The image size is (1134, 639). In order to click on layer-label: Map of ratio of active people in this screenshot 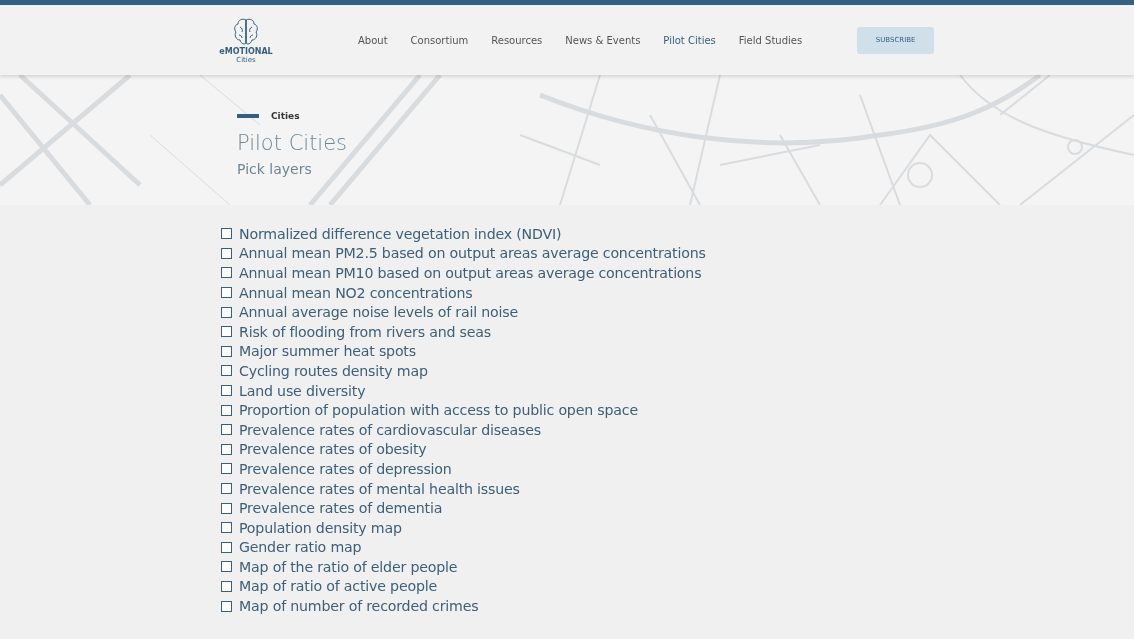, I will do `click(338, 586)`.